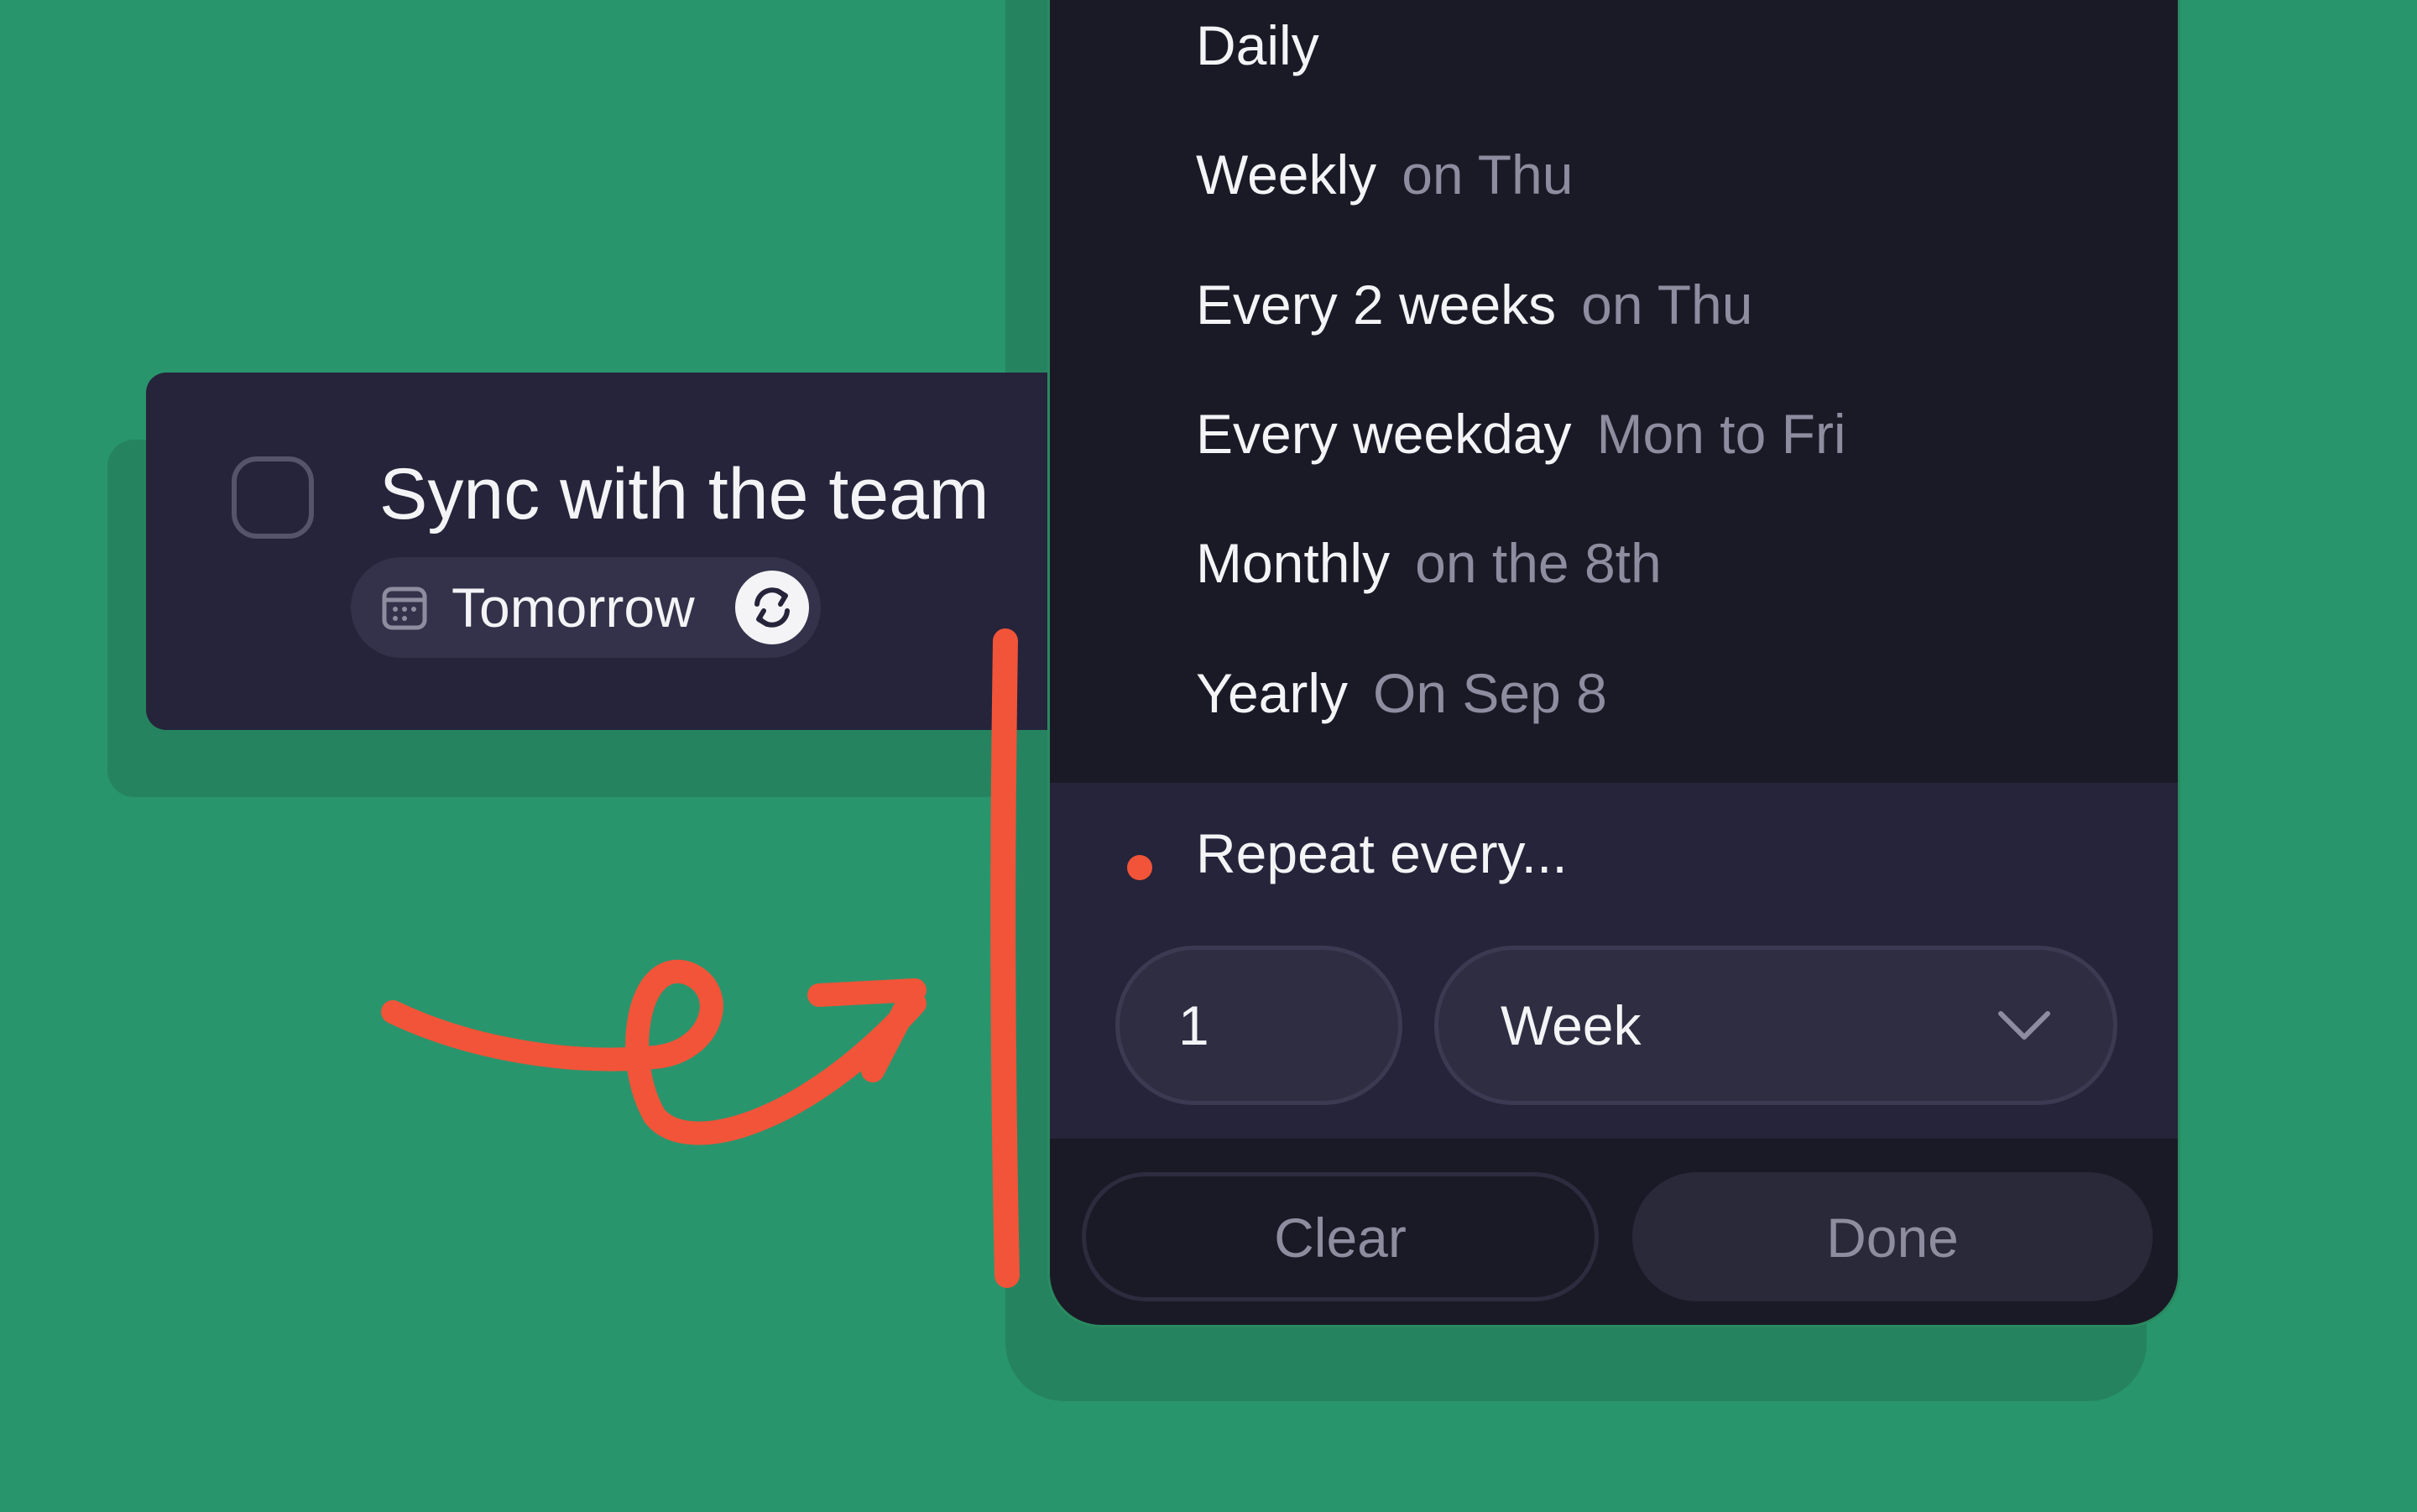 The width and height of the screenshot is (2417, 1512). I want to click on option-label: Monthly, so click(1293, 563).